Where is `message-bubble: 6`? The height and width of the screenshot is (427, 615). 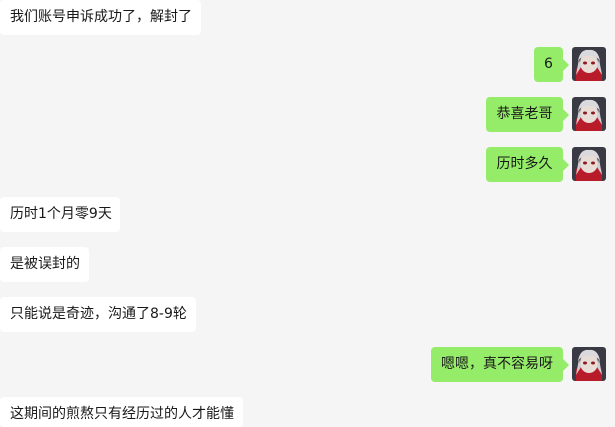
message-bubble: 6 is located at coordinates (551, 64).